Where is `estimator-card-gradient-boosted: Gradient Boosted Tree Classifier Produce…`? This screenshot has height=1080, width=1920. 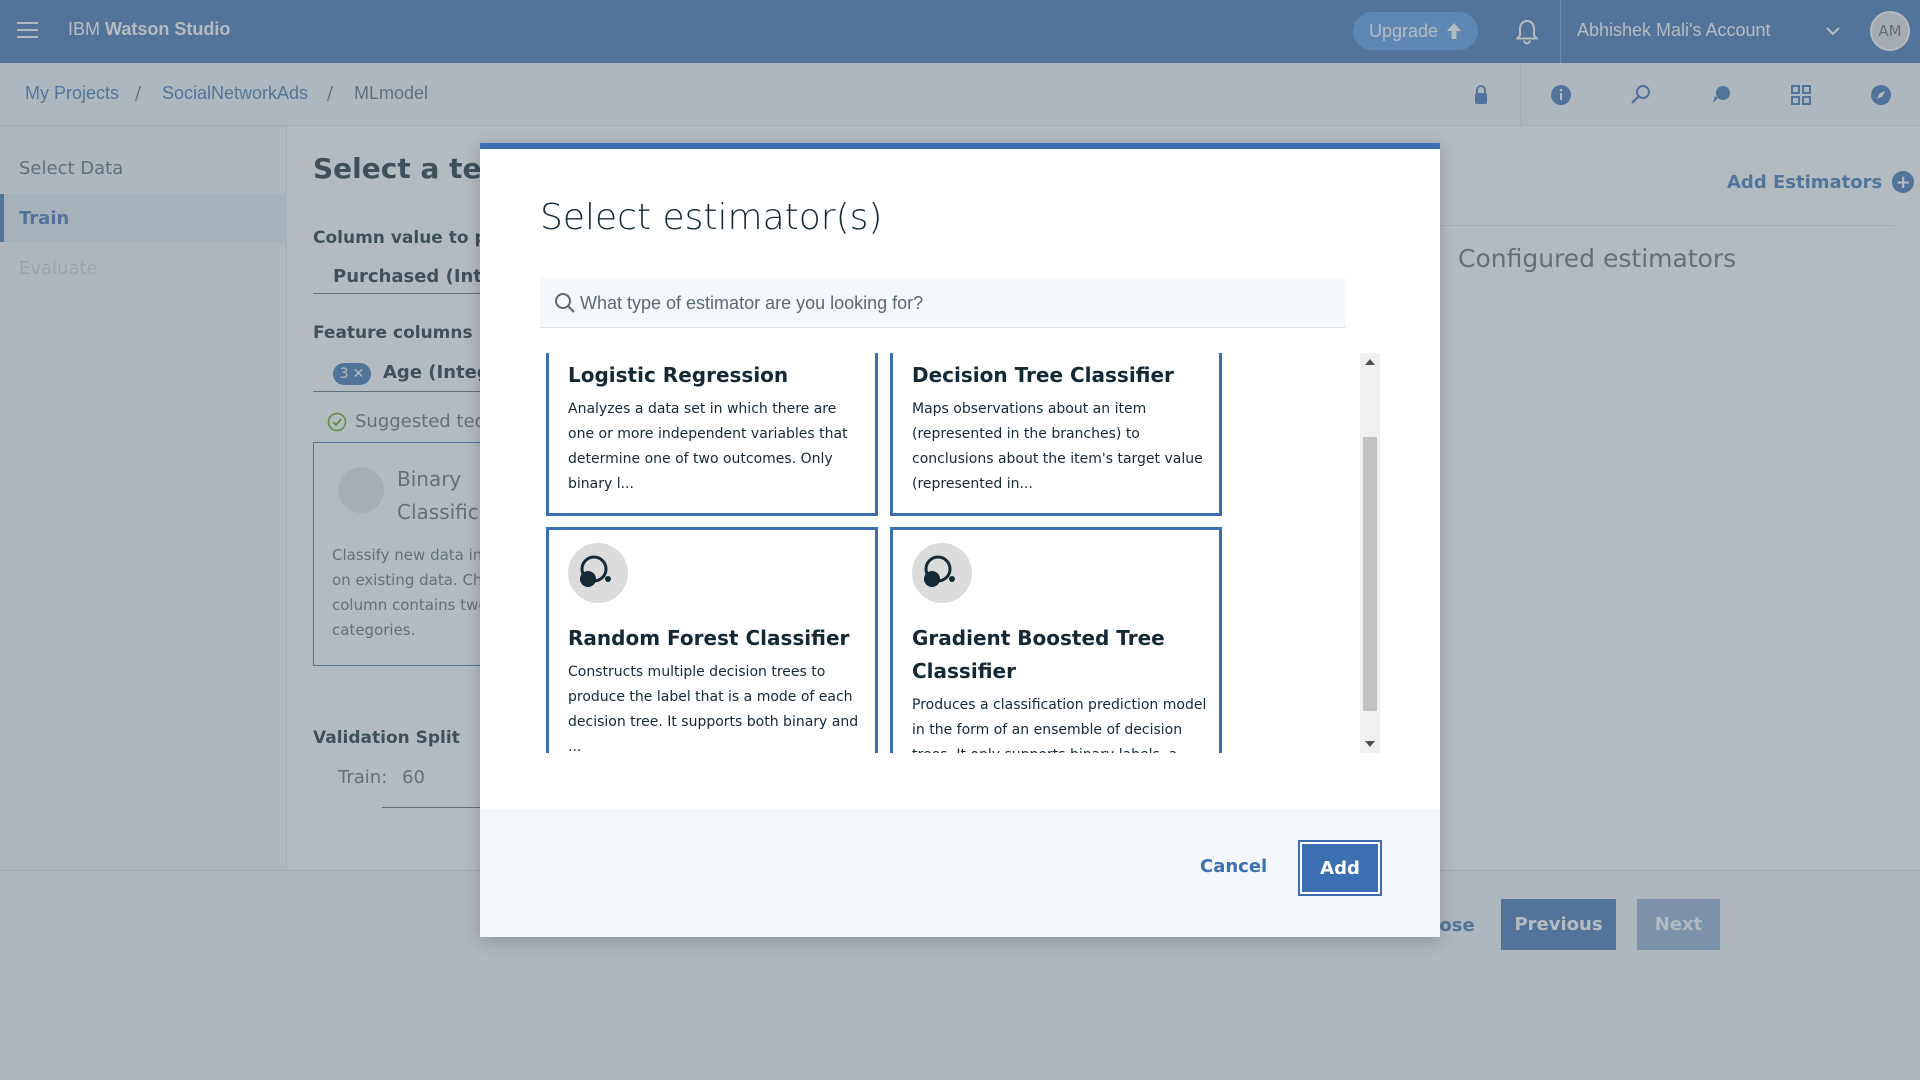 estimator-card-gradient-boosted: Gradient Boosted Tree Classifier Produce… is located at coordinates (1056, 640).